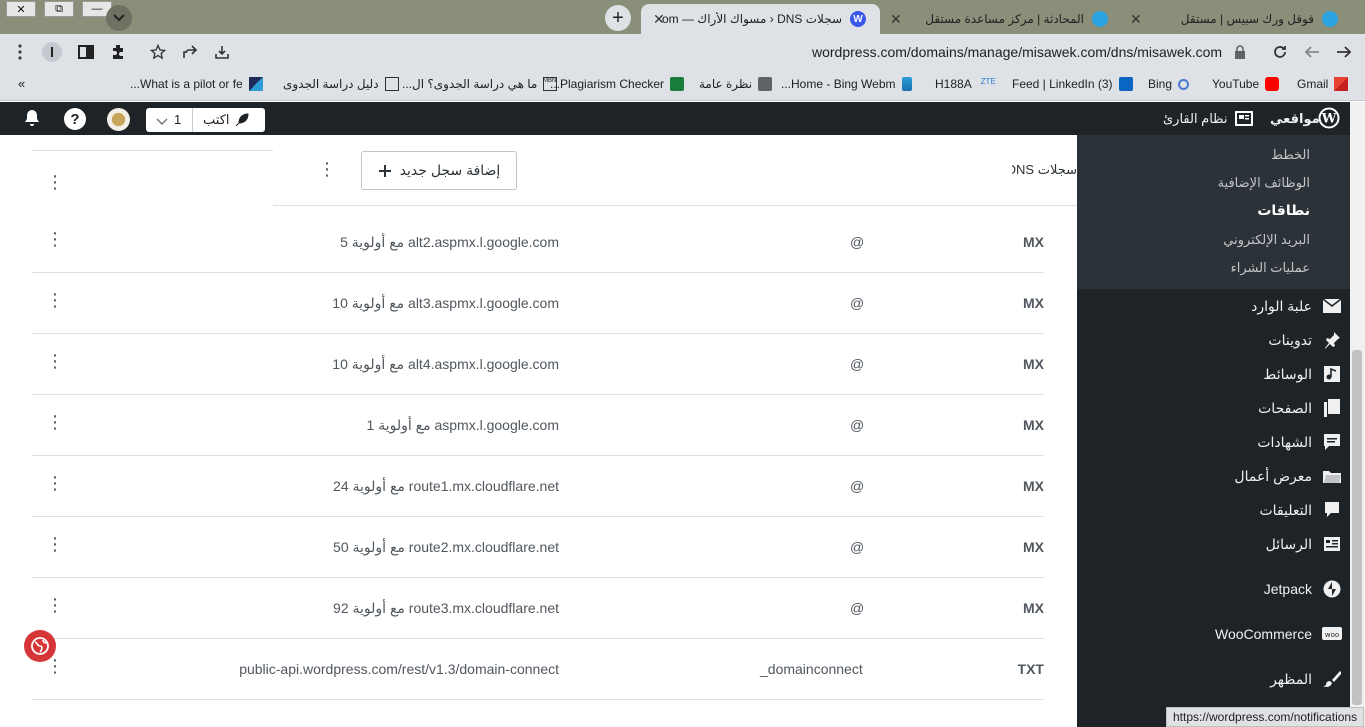 This screenshot has width=1365, height=727. I want to click on submenu-purchases: عمليات الشراء, so click(1270, 268).